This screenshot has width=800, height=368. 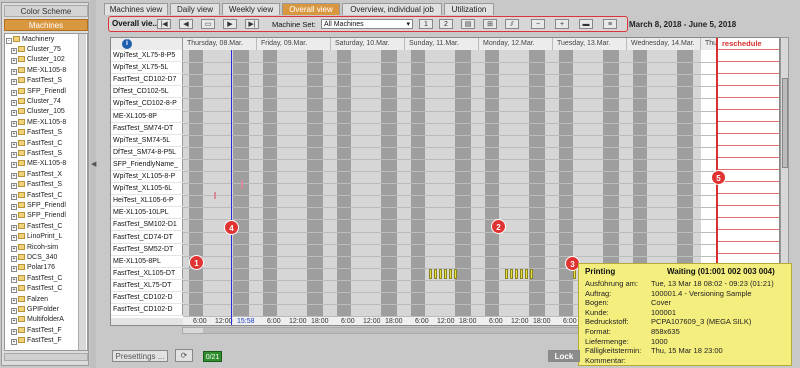 I want to click on tree-hscrollbar, so click(x=46, y=357).